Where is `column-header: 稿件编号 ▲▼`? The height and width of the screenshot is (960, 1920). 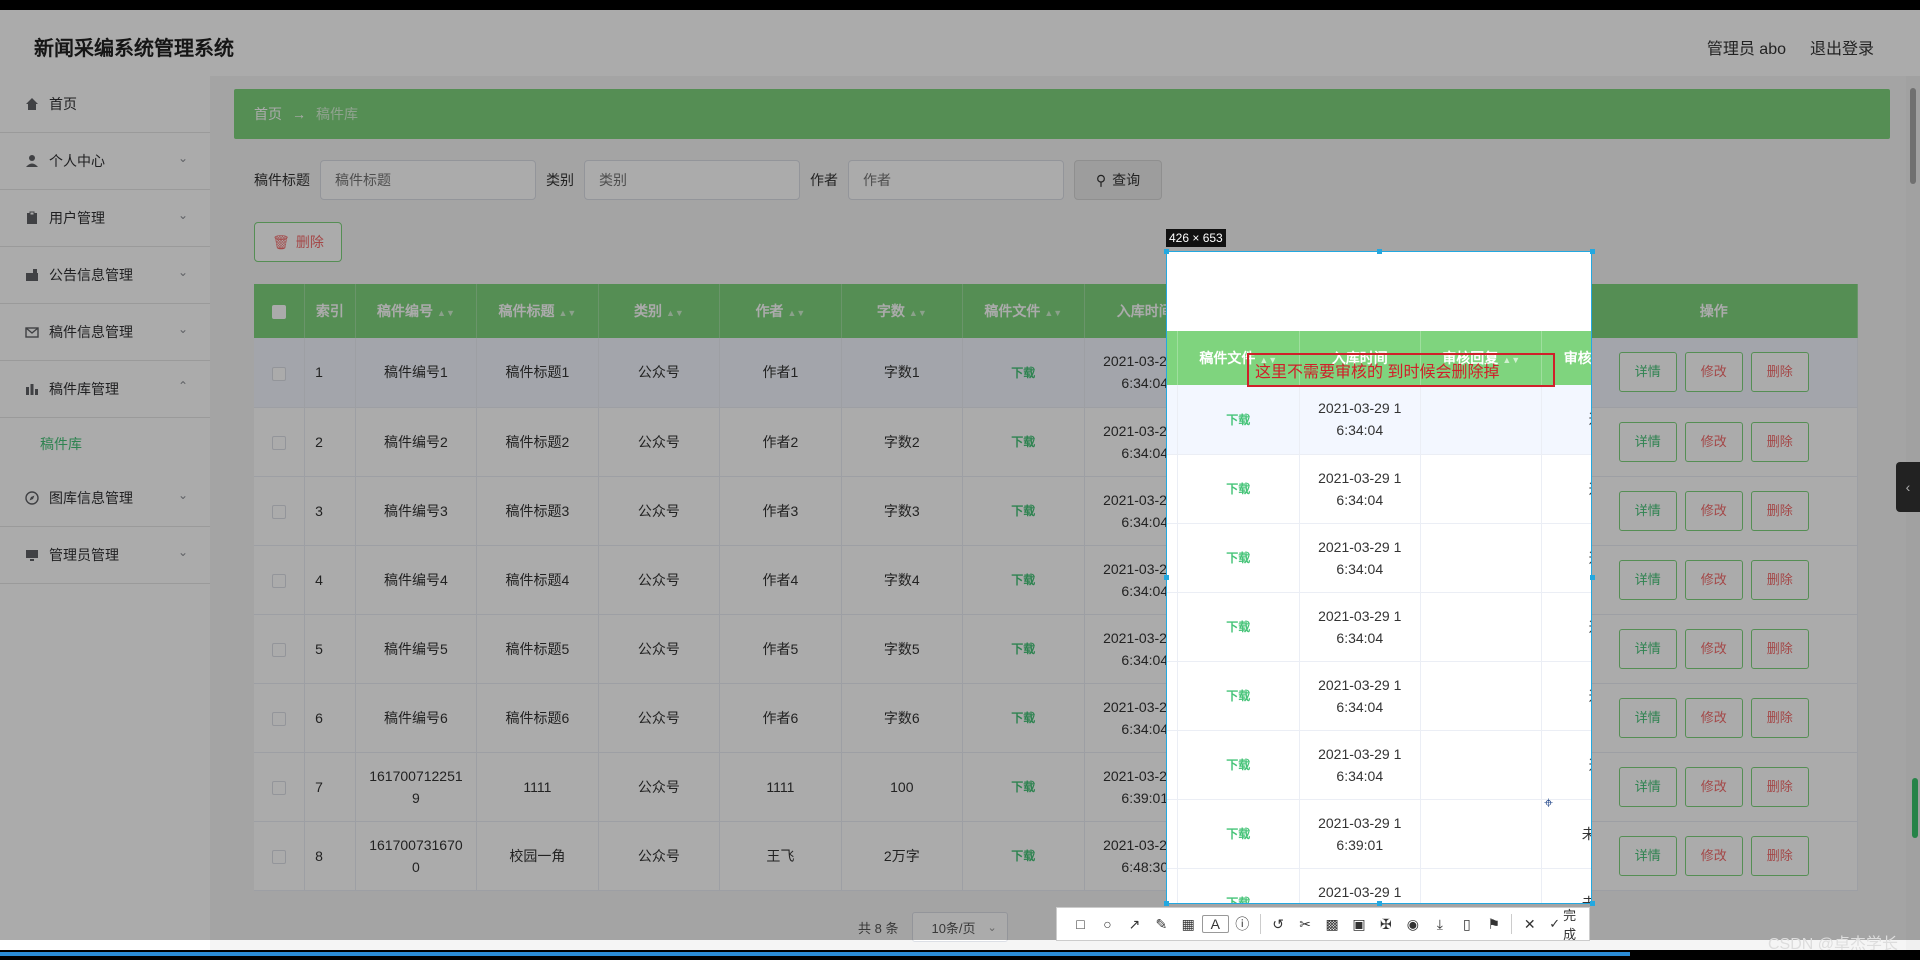 column-header: 稿件编号 ▲▼ is located at coordinates (416, 311).